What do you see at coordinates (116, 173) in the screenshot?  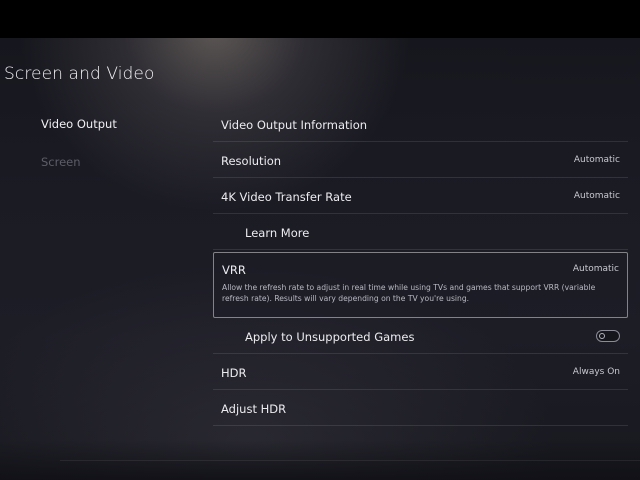 I see `sidebar-item-screen: Screen` at bounding box center [116, 173].